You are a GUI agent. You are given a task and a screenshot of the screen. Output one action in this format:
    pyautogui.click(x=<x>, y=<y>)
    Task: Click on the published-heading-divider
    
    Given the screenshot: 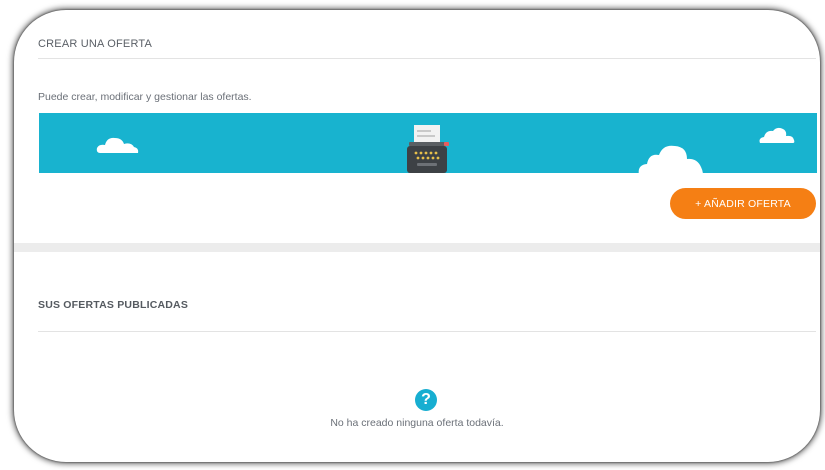 What is the action you would take?
    pyautogui.click(x=427, y=331)
    